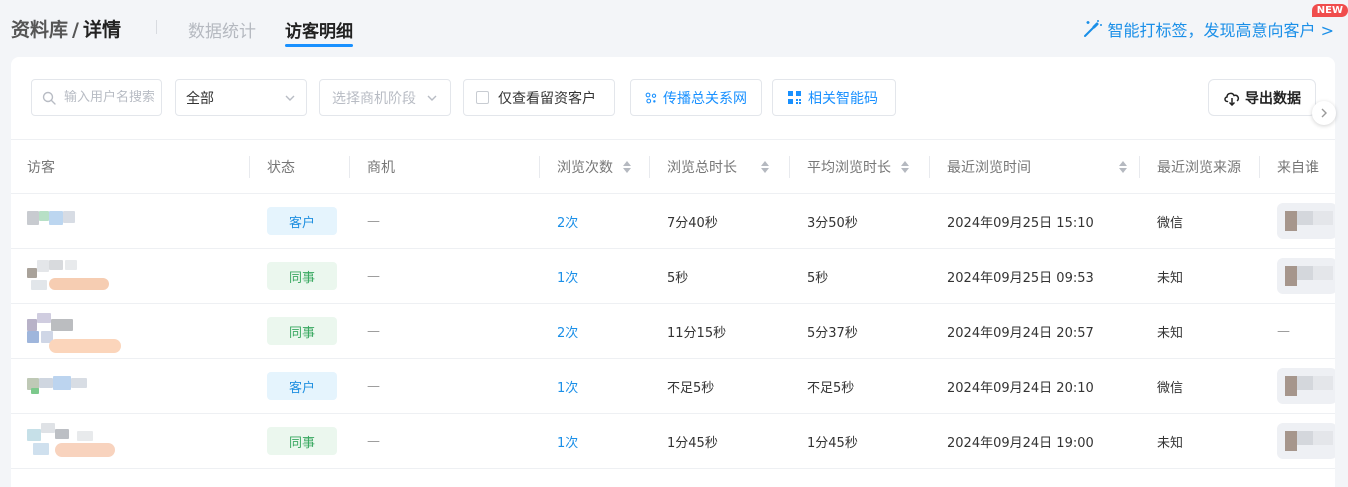 The image size is (1348, 487). I want to click on col-last-view: 最近浏览时间, so click(1037, 167).